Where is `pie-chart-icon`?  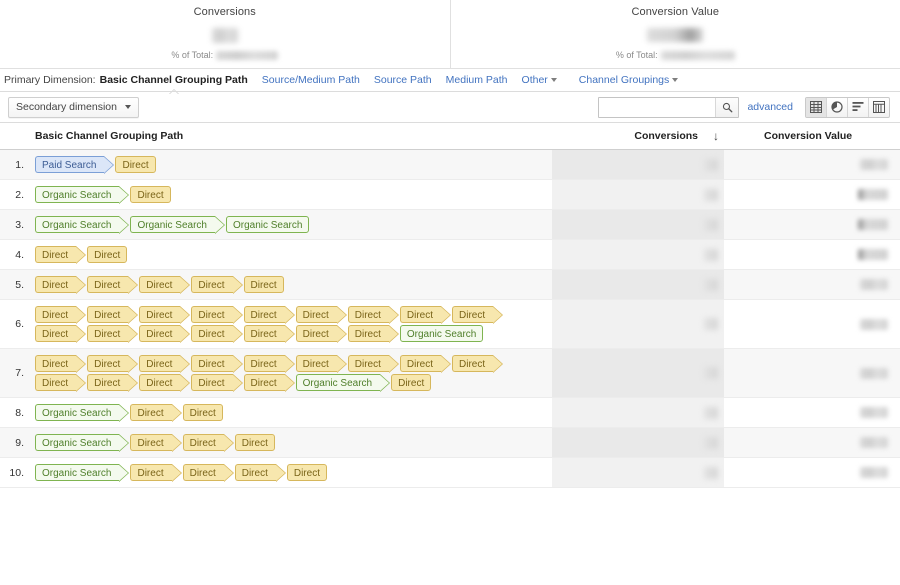
pie-chart-icon is located at coordinates (837, 107).